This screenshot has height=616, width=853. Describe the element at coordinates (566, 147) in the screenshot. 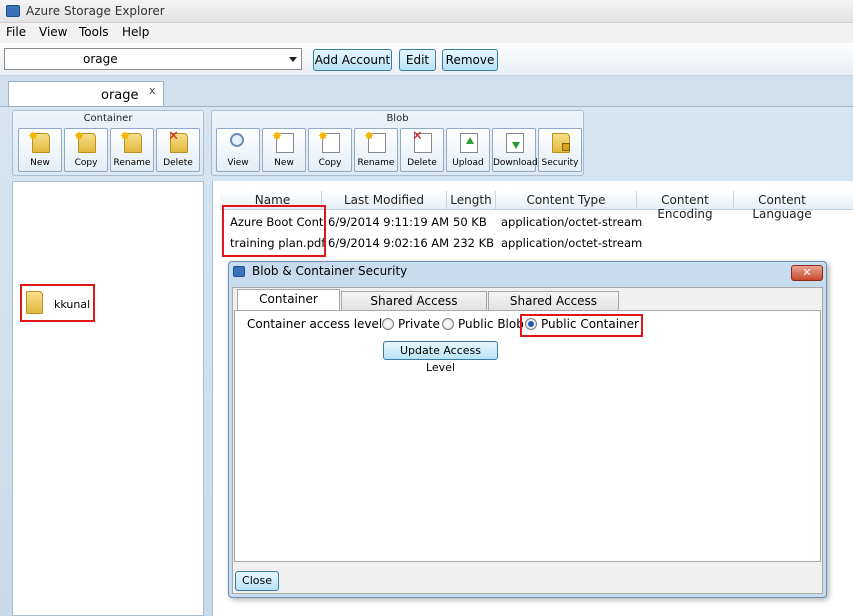

I see `lock-icon` at that location.